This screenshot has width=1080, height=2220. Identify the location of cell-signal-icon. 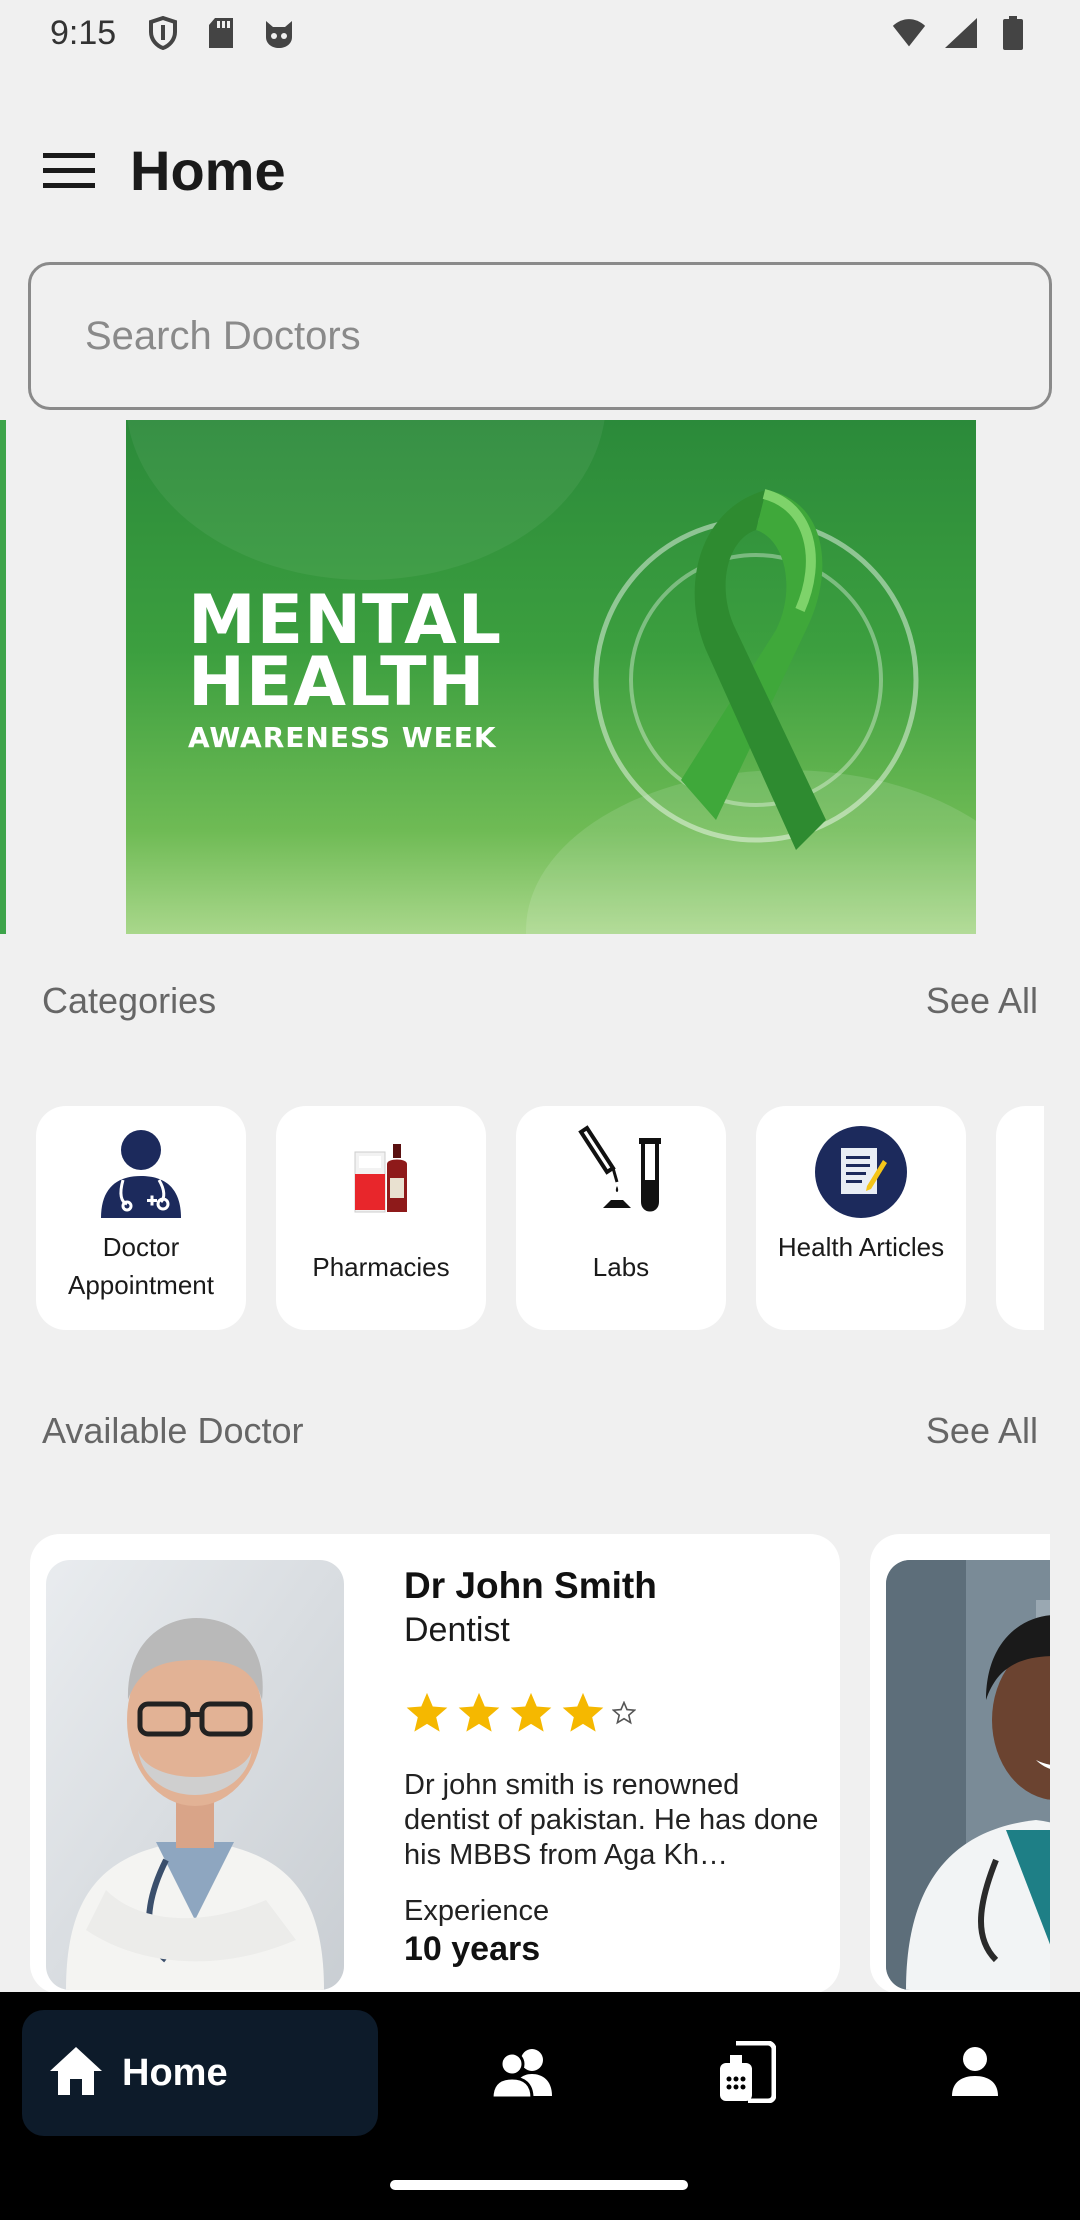
(961, 33).